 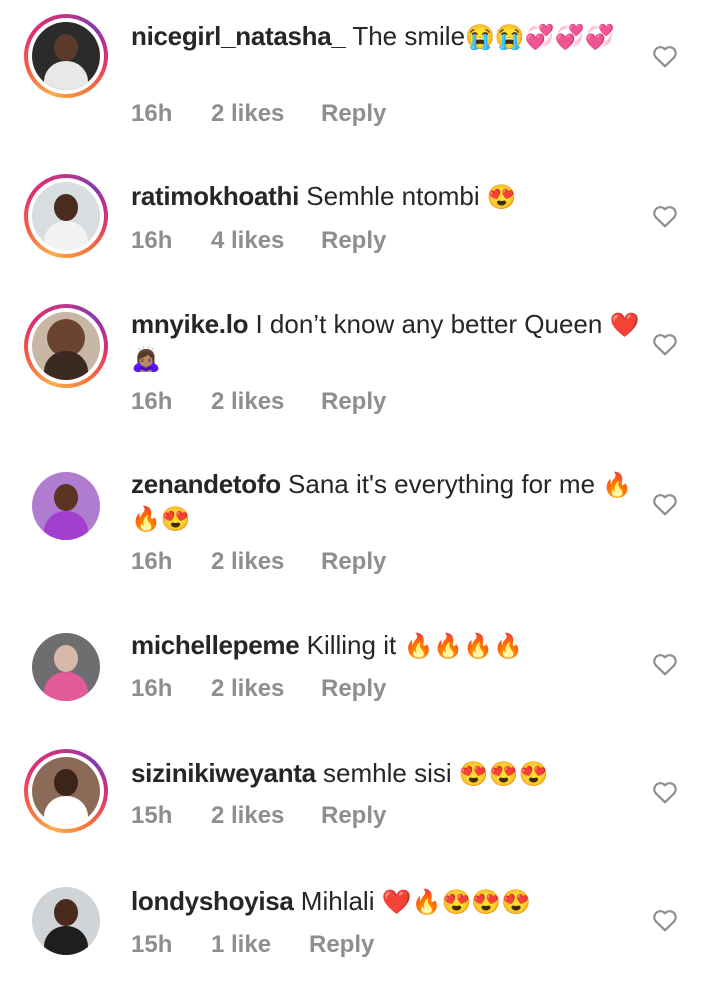 I want to click on comment-body: semhle sisi, so click(x=387, y=773).